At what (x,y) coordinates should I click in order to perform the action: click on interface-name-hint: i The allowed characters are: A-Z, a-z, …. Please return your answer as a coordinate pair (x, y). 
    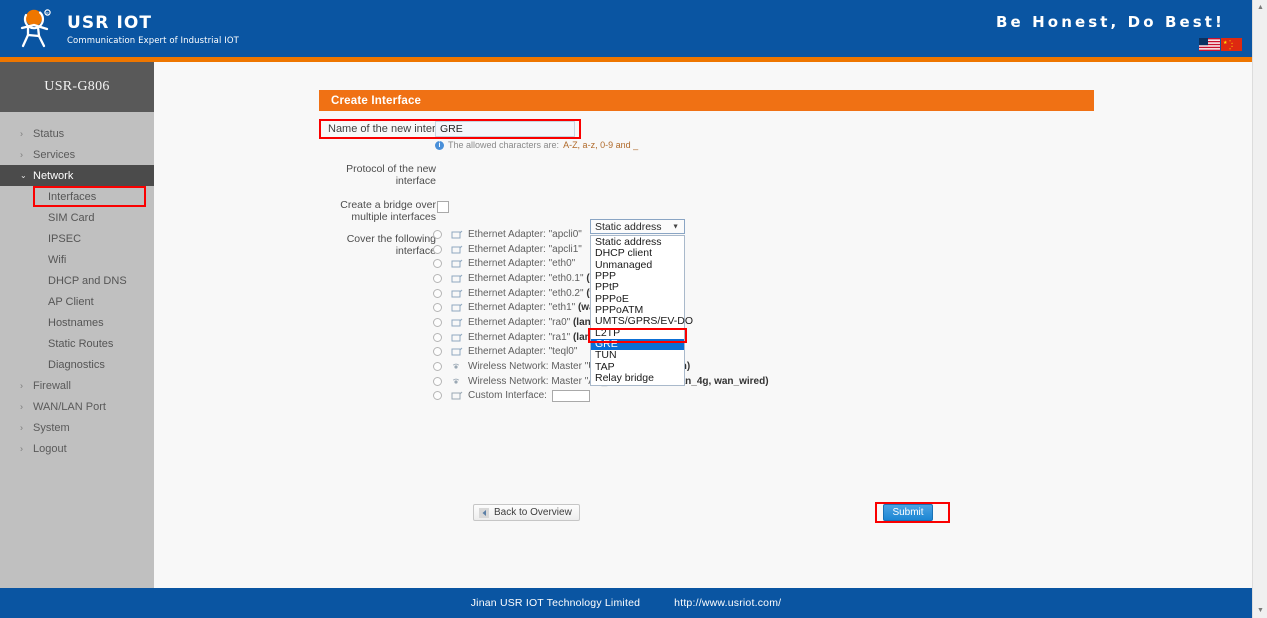
    Looking at the image, I should click on (536, 145).